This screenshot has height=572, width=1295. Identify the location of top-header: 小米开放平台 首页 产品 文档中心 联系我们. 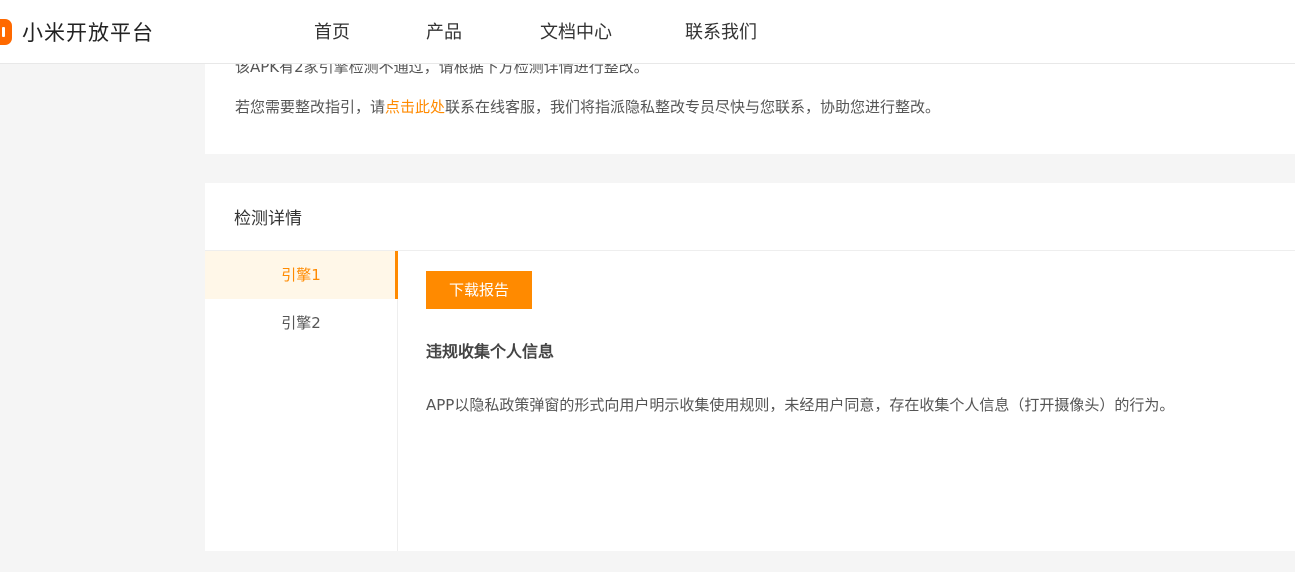
(647, 32).